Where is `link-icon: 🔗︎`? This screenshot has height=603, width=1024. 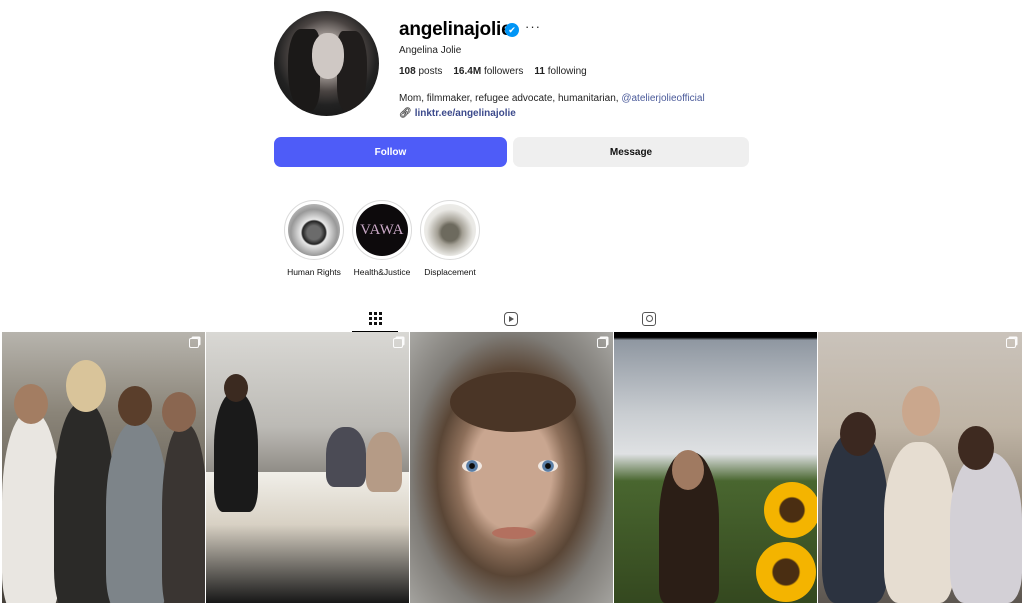
link-icon: 🔗︎ is located at coordinates (405, 113).